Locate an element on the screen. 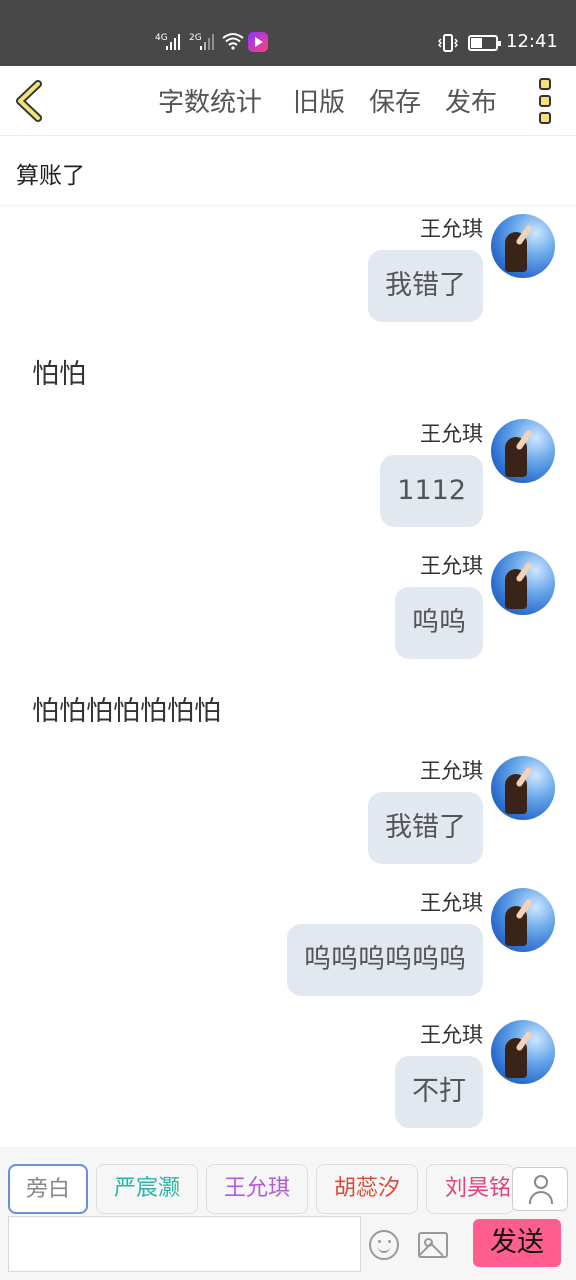  save-button: 保存 is located at coordinates (395, 100).